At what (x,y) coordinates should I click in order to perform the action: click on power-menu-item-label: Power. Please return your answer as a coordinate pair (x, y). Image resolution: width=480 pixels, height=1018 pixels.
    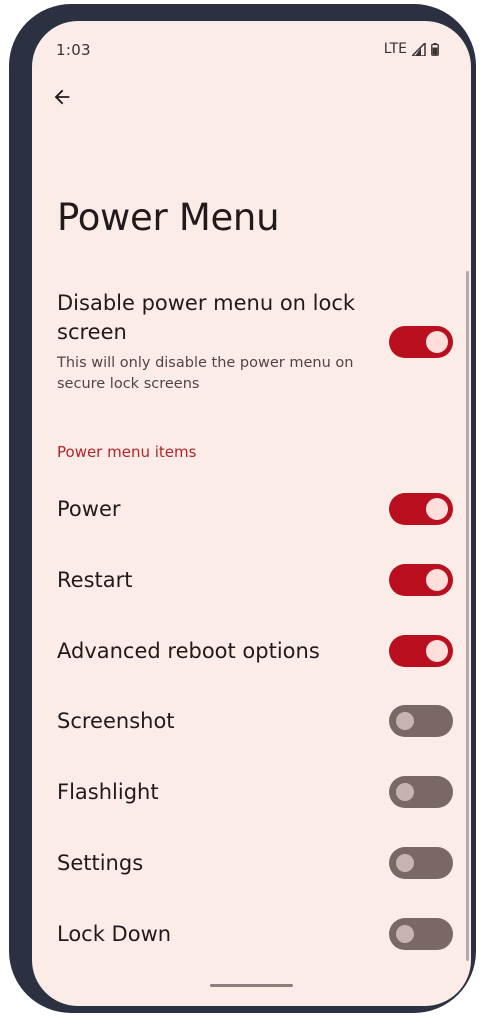
    Looking at the image, I should click on (89, 509).